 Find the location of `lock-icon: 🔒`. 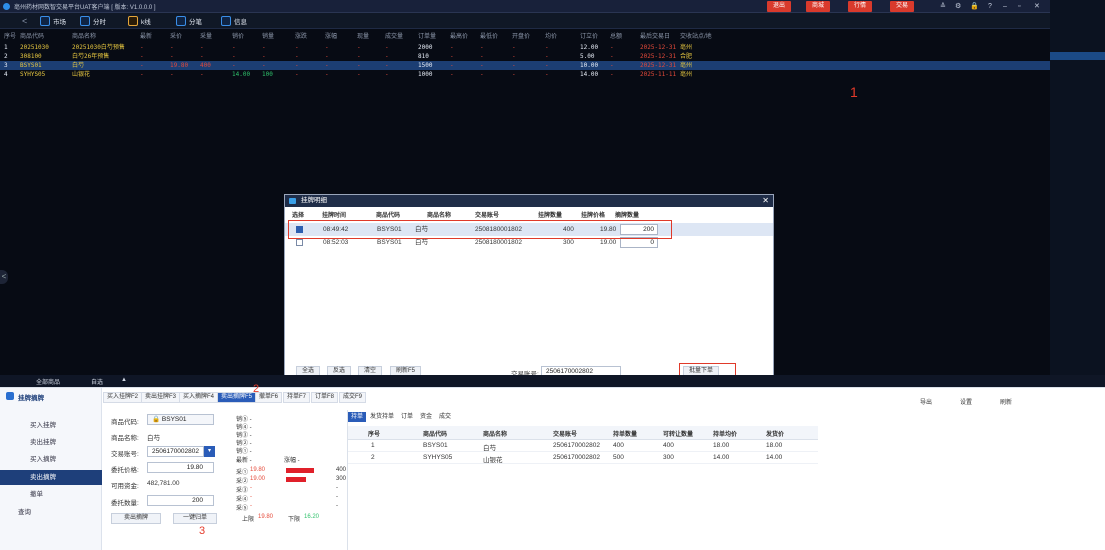

lock-icon: 🔒 is located at coordinates (974, 6).